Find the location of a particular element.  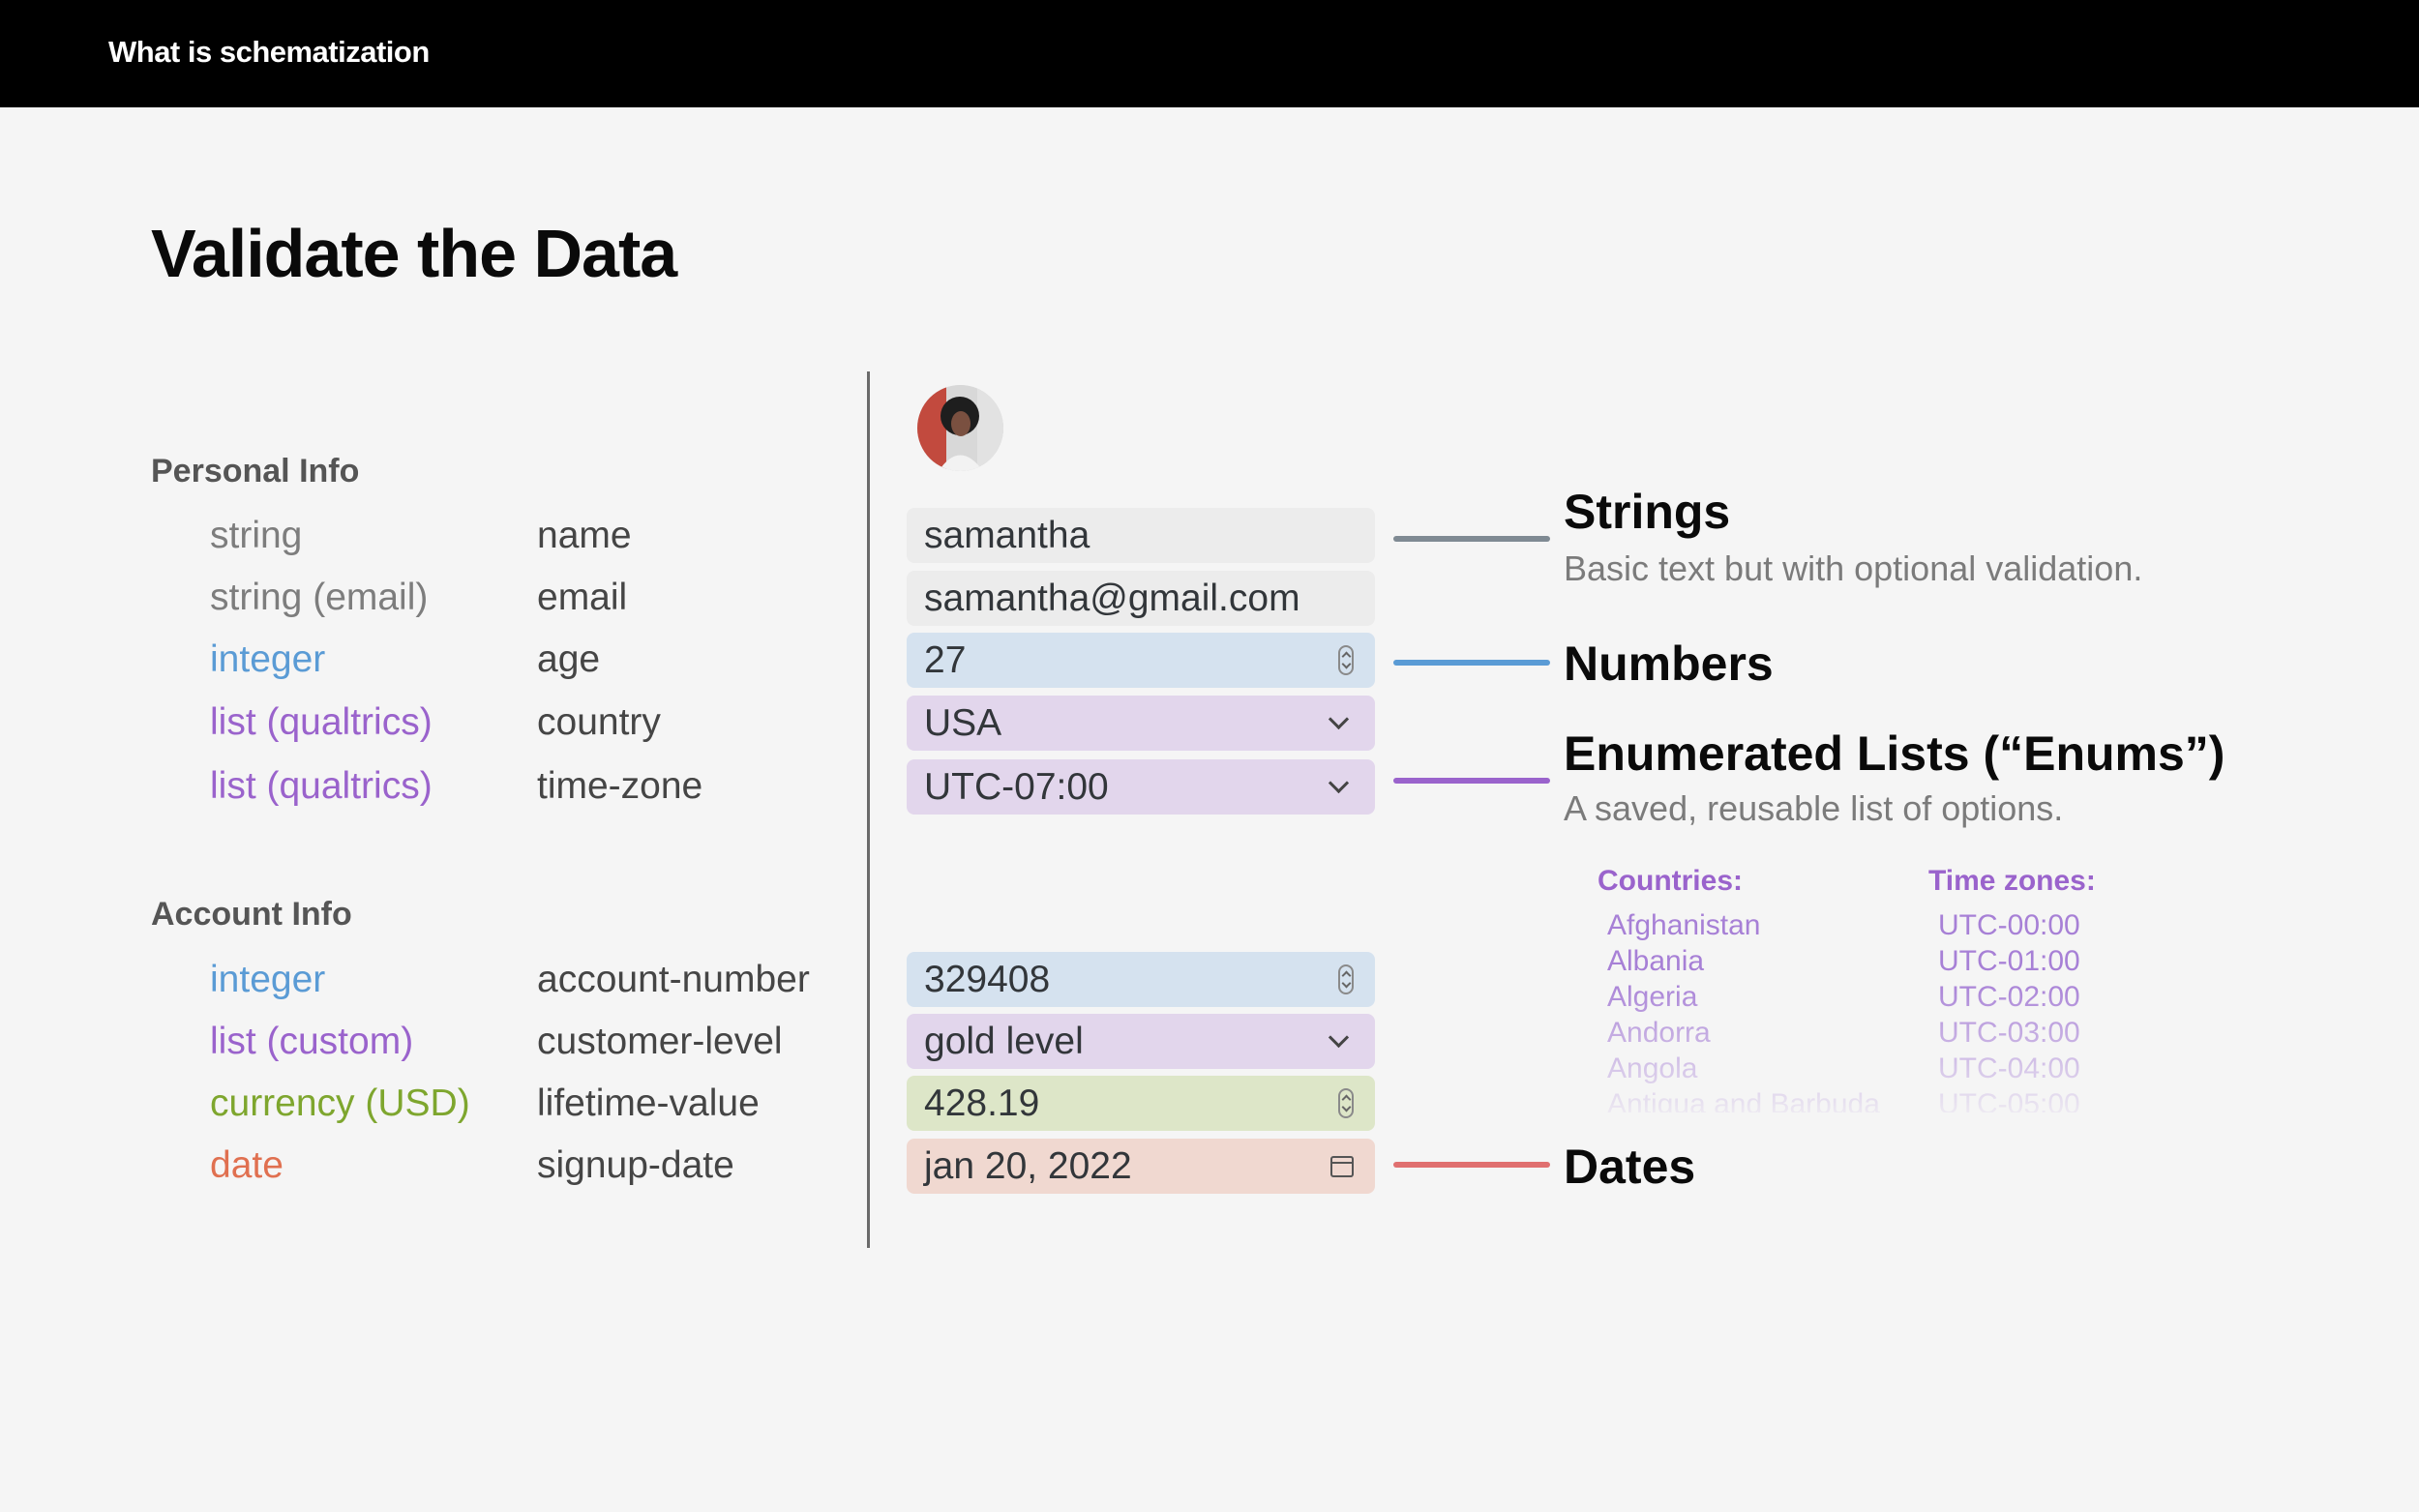

account-number-input: 329408 is located at coordinates (1141, 980).